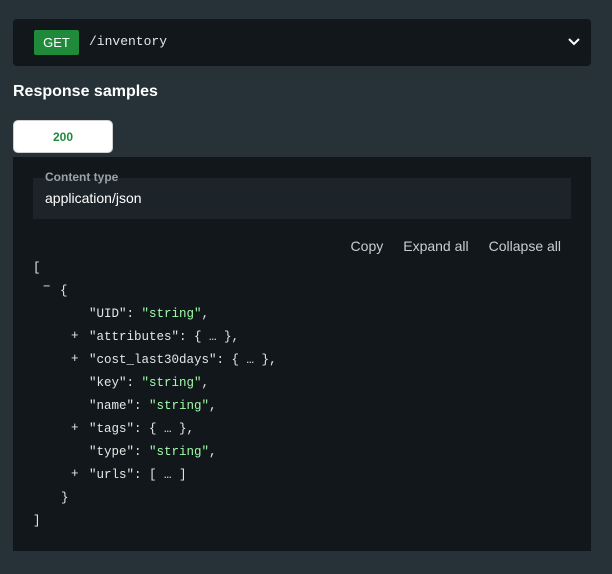 The height and width of the screenshot is (574, 612). I want to click on collapse-all-button: Collapse all, so click(525, 246).